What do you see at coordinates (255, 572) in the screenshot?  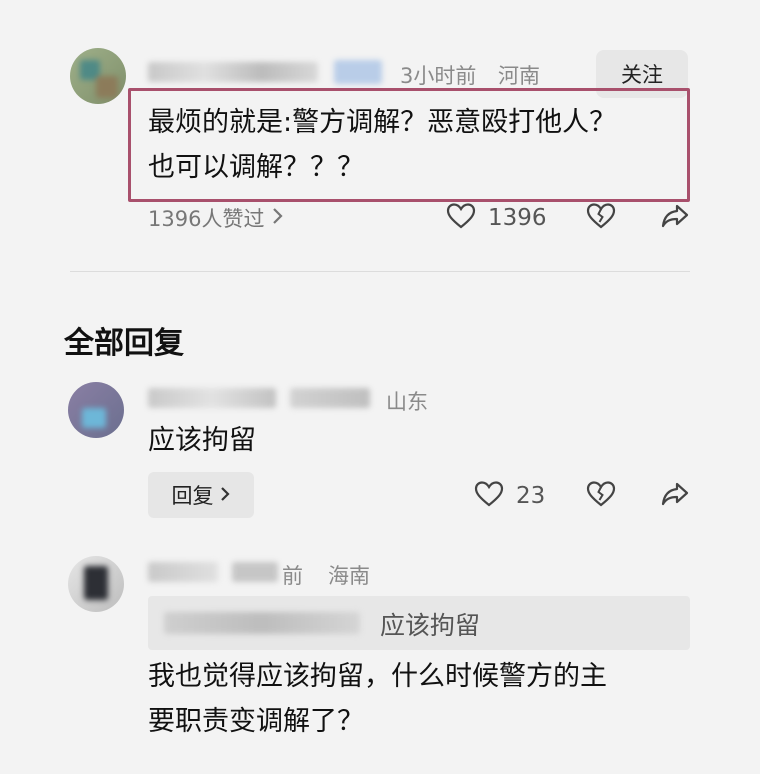 I see `time-obscured` at bounding box center [255, 572].